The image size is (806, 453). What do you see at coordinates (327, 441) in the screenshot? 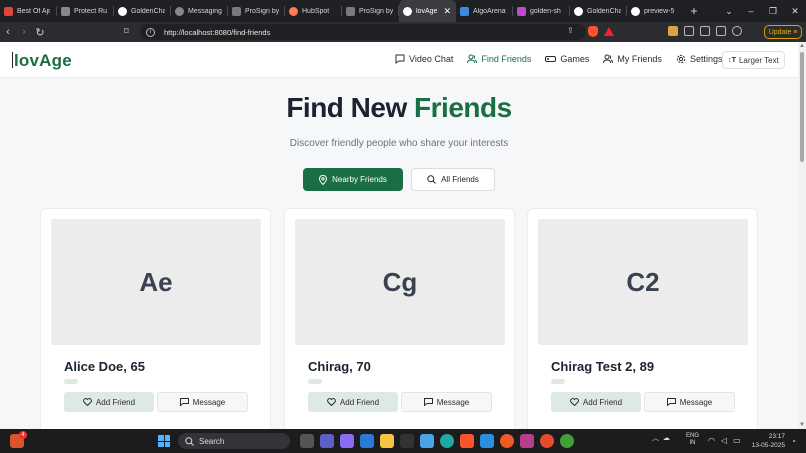
I see `teams-icon` at bounding box center [327, 441].